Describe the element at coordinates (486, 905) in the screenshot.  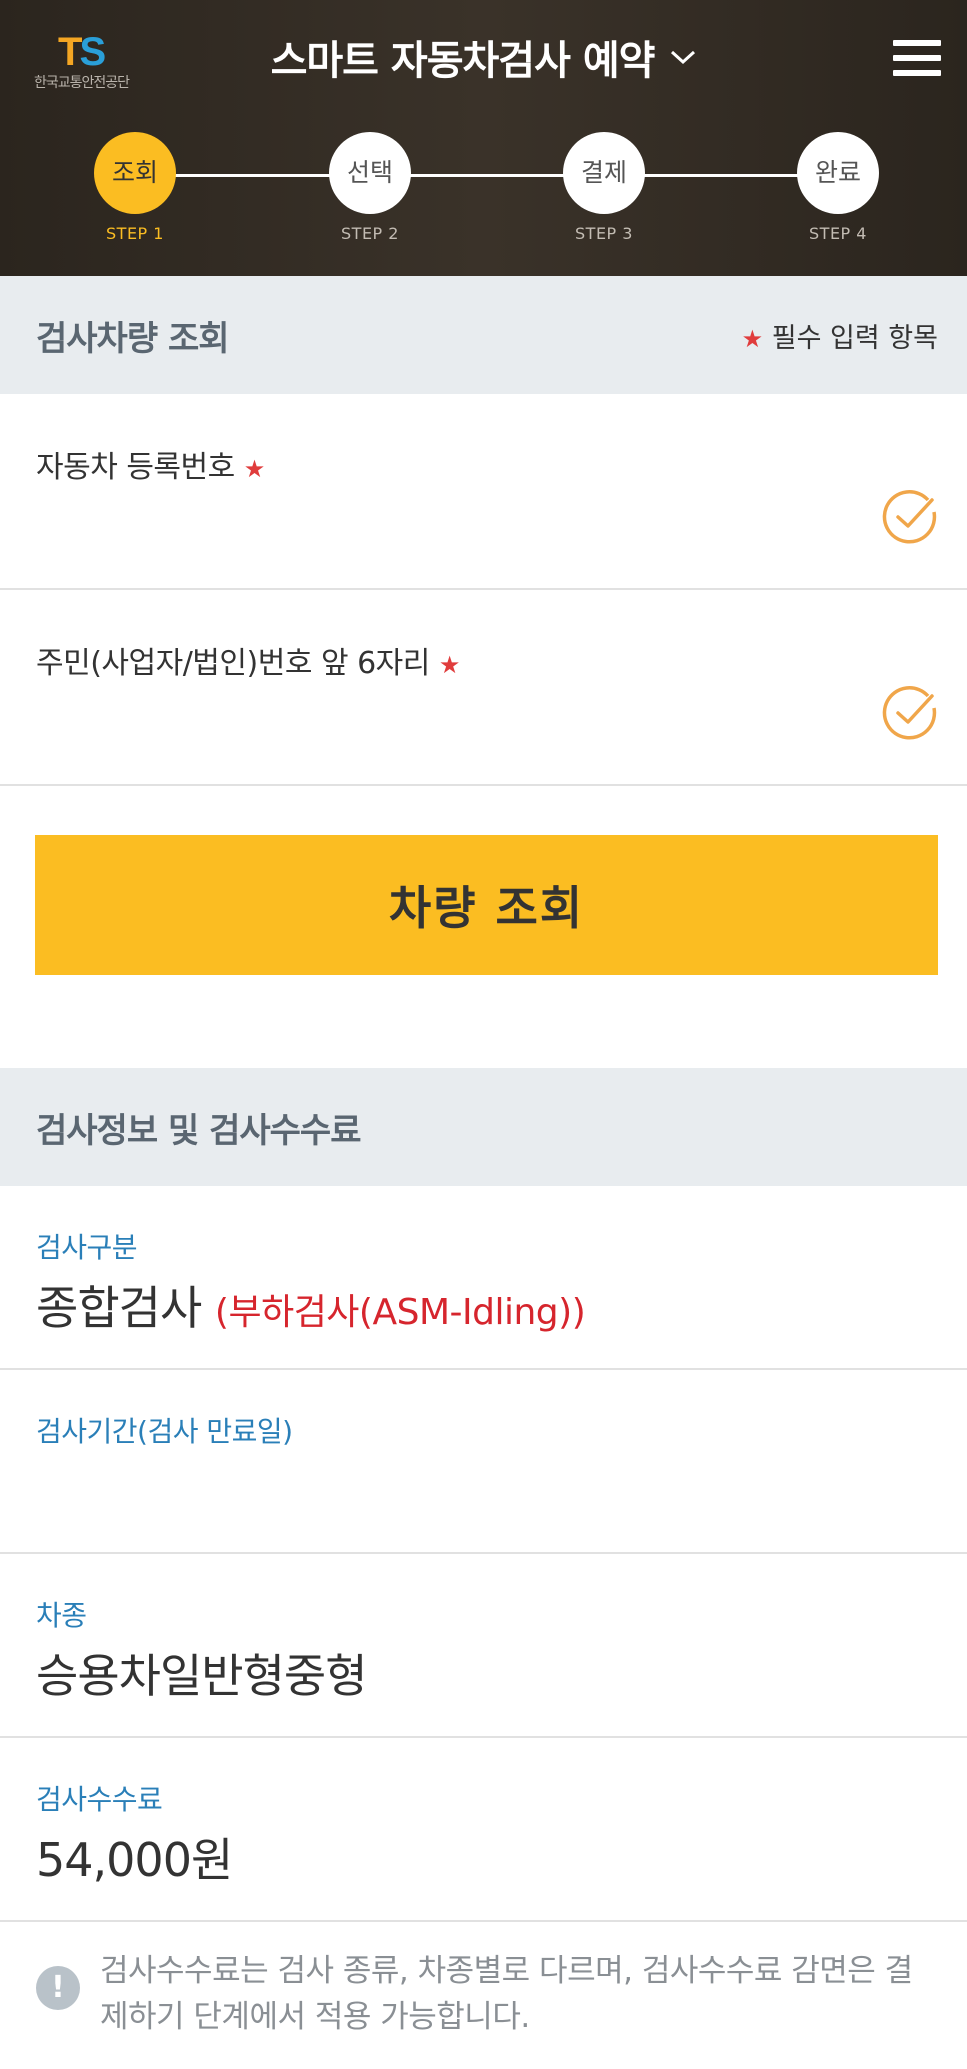
I see `vehicle-lookup-button: 차량 조회` at that location.